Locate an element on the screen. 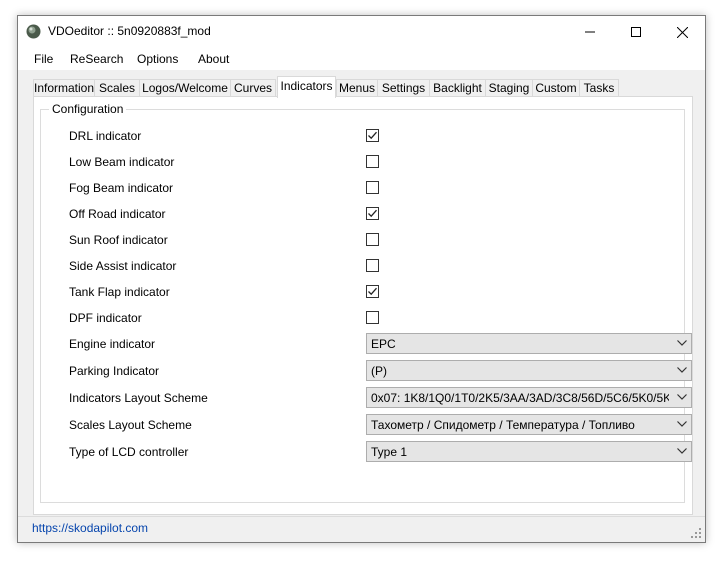  configuration-title: Configuration is located at coordinates (88, 109).